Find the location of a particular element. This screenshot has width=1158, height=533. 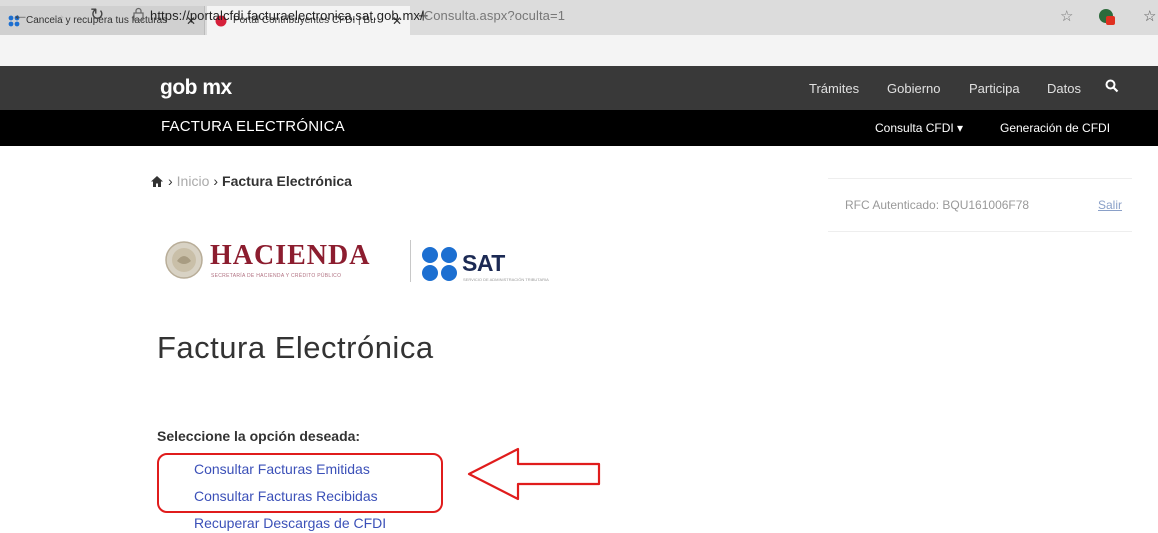

annotation-arrow-icon is located at coordinates (534, 474).